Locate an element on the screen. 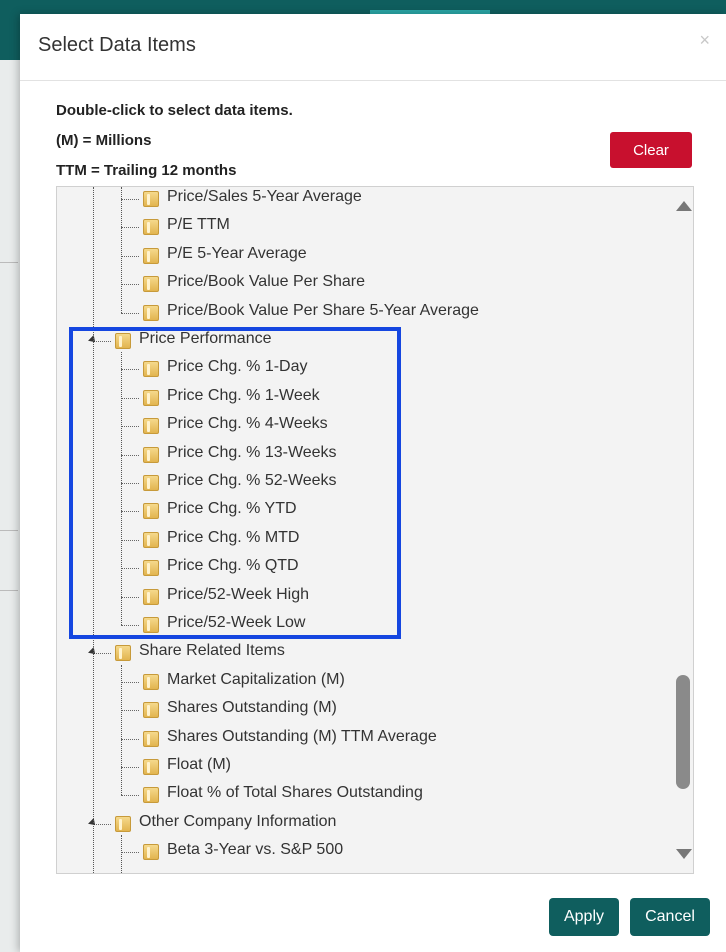  tree-leaf-item: Price Chg. % QTD is located at coordinates (357, 569).